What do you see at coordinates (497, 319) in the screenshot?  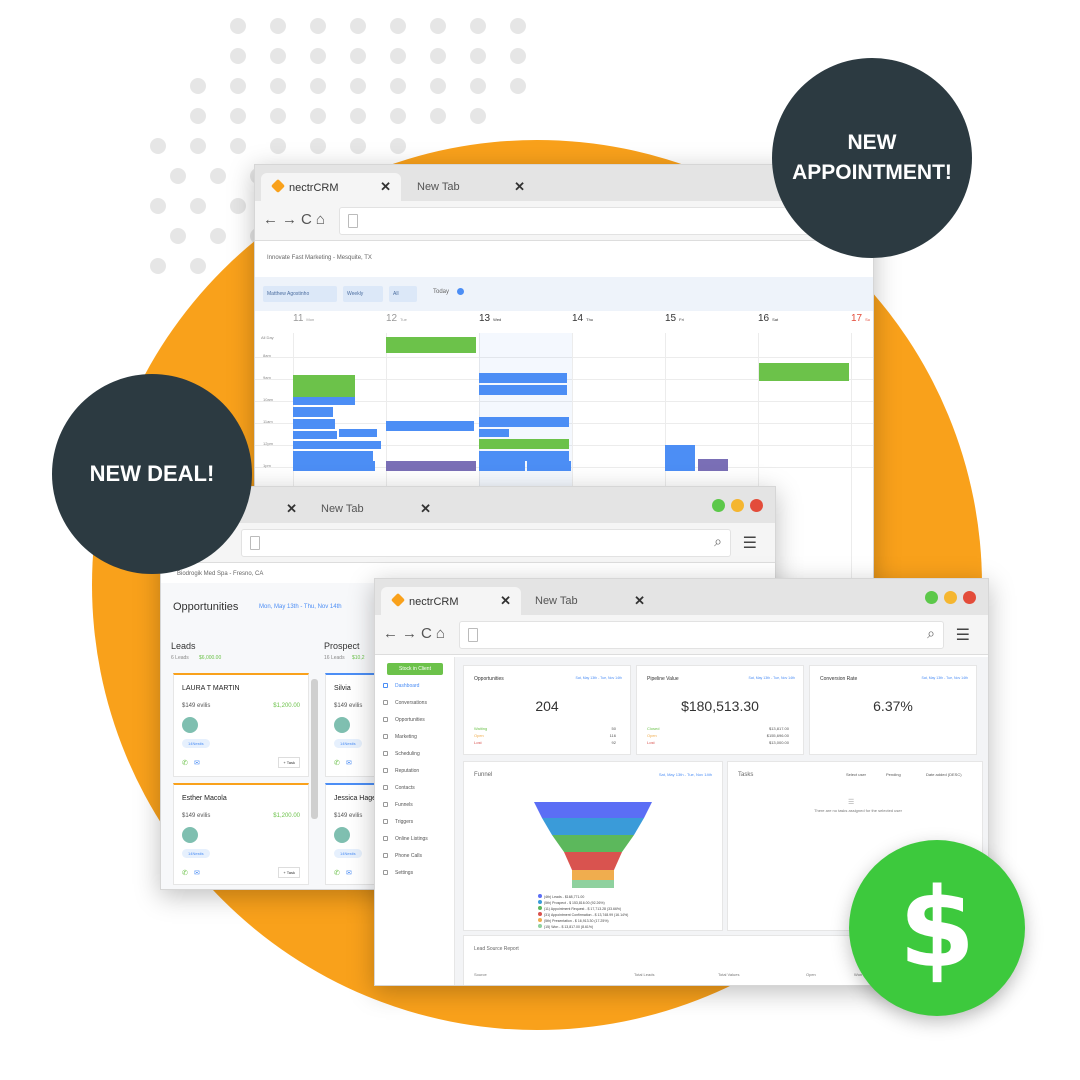 I see `day-name: Wed` at bounding box center [497, 319].